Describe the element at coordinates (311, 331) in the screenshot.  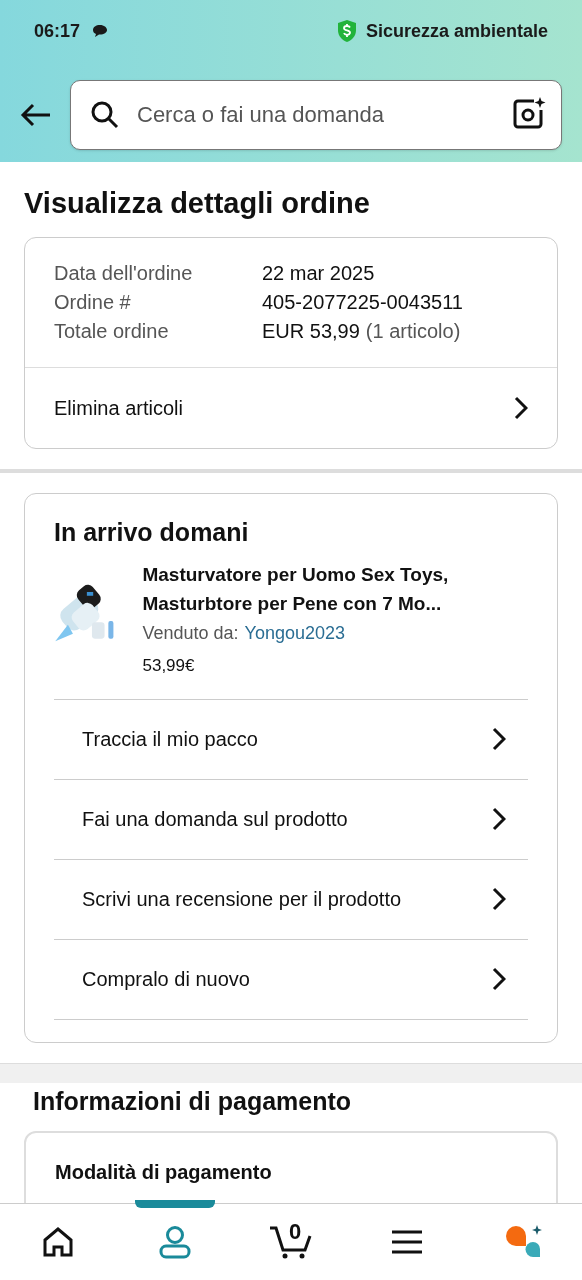
I see `order-field-value: EUR 53,99` at that location.